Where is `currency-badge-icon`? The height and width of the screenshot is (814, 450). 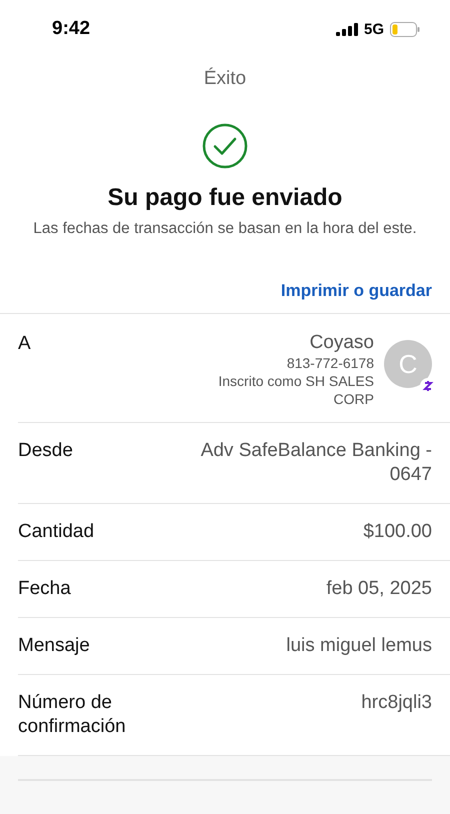 currency-badge-icon is located at coordinates (428, 386).